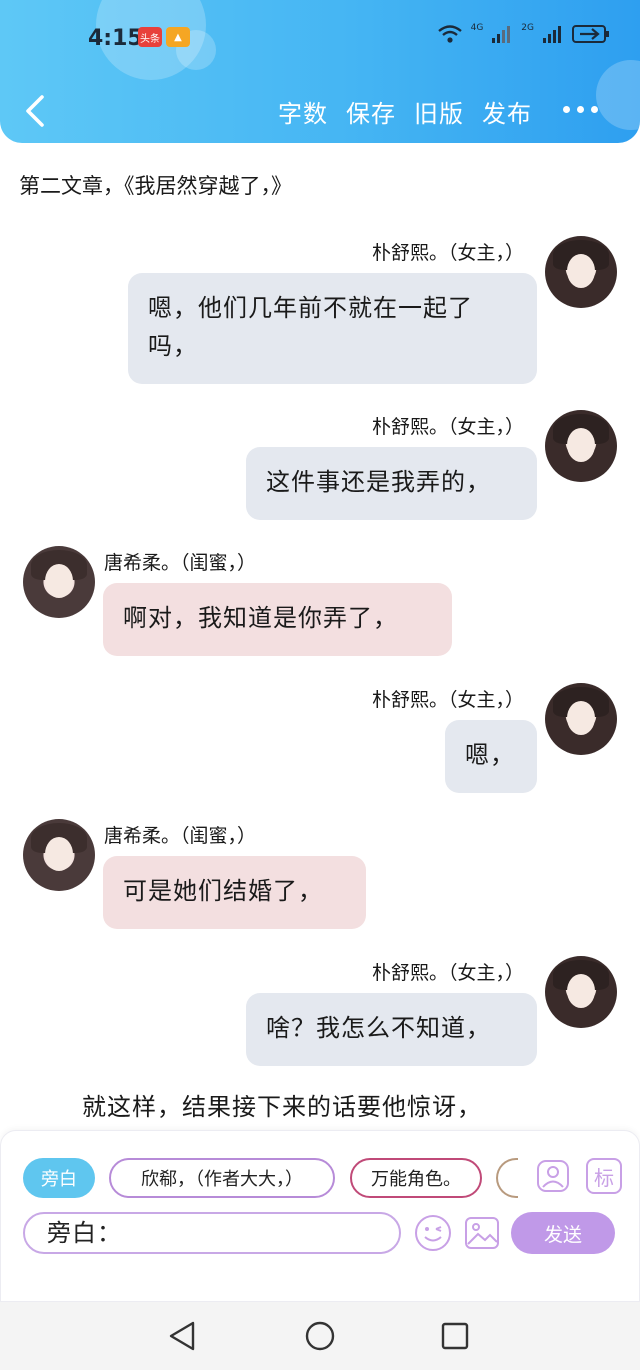 Image resolution: width=640 pixels, height=1370 pixels. I want to click on tag-icon: 标, so click(604, 1176).